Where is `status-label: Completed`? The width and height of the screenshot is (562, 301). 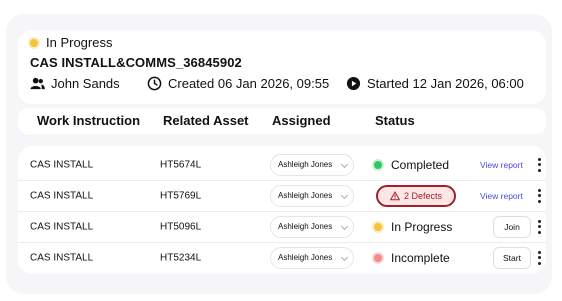 status-label: Completed is located at coordinates (420, 164).